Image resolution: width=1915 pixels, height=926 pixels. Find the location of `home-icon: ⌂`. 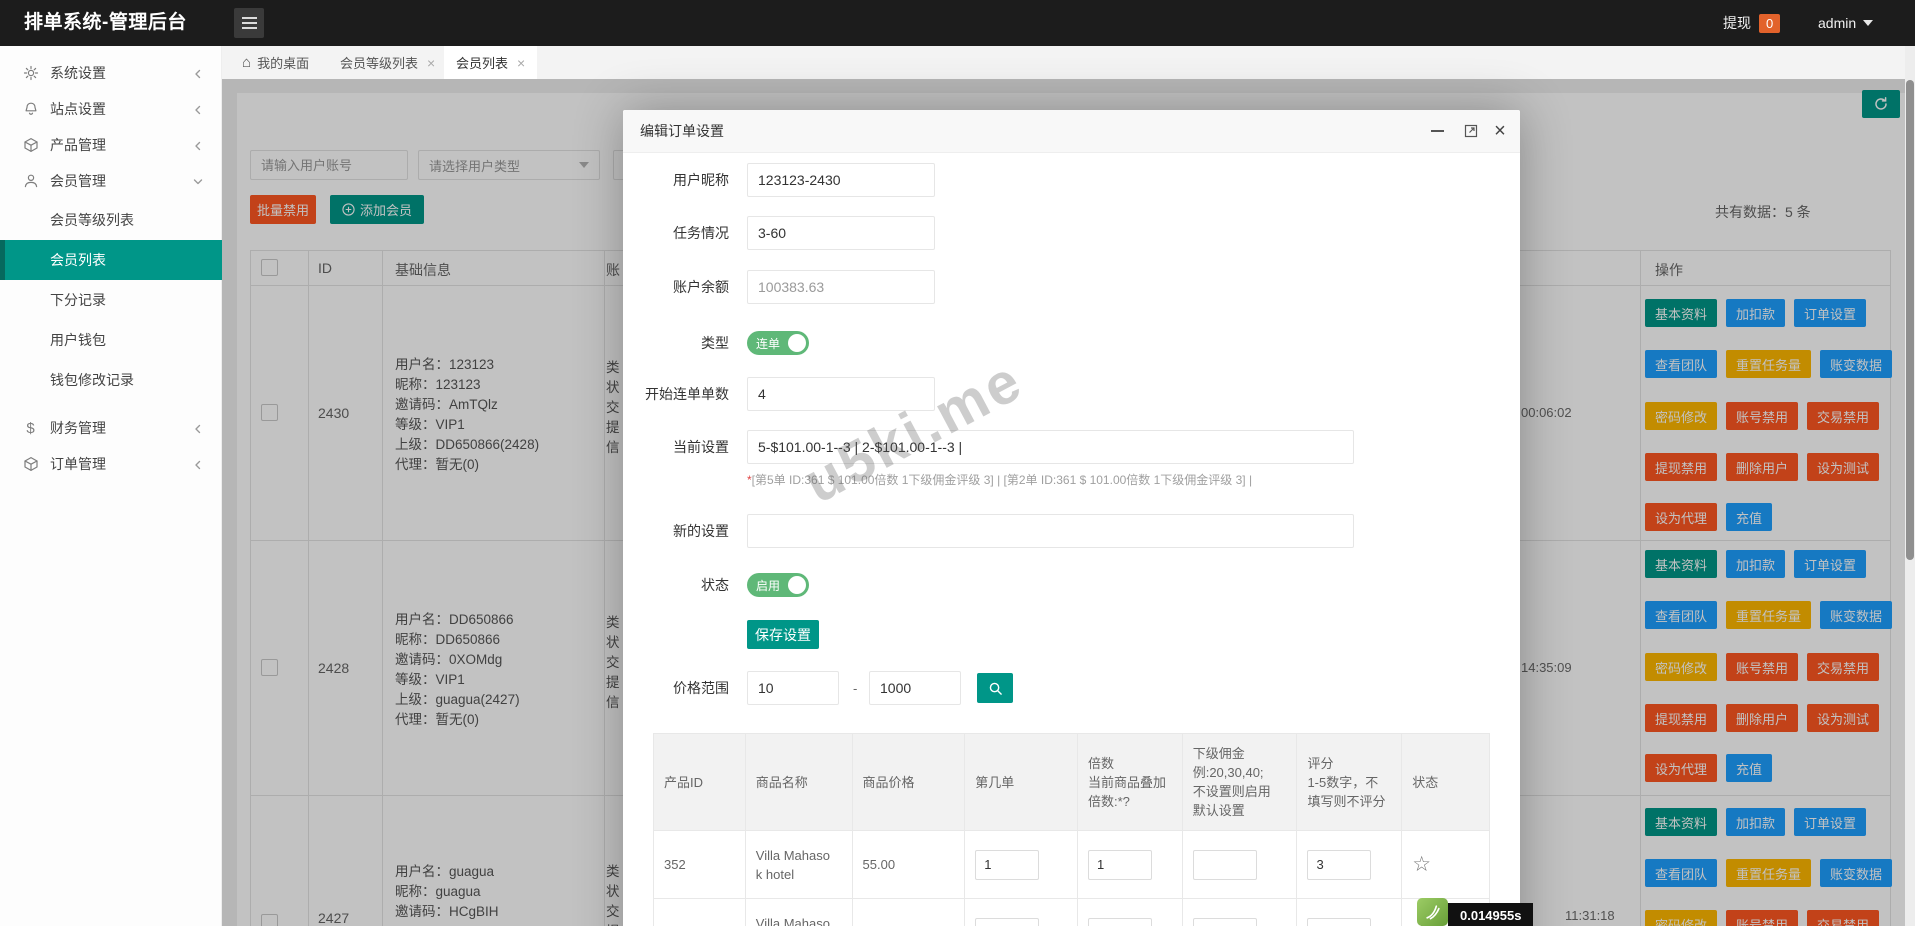

home-icon: ⌂ is located at coordinates (247, 62).